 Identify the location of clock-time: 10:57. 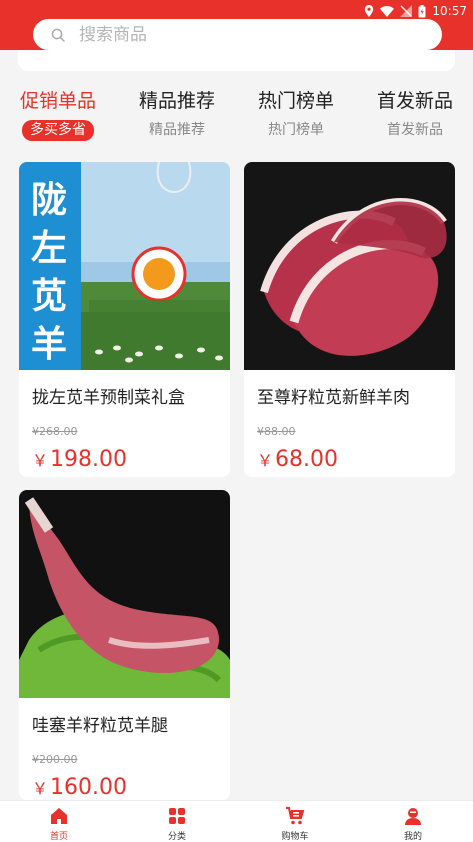
(449, 11).